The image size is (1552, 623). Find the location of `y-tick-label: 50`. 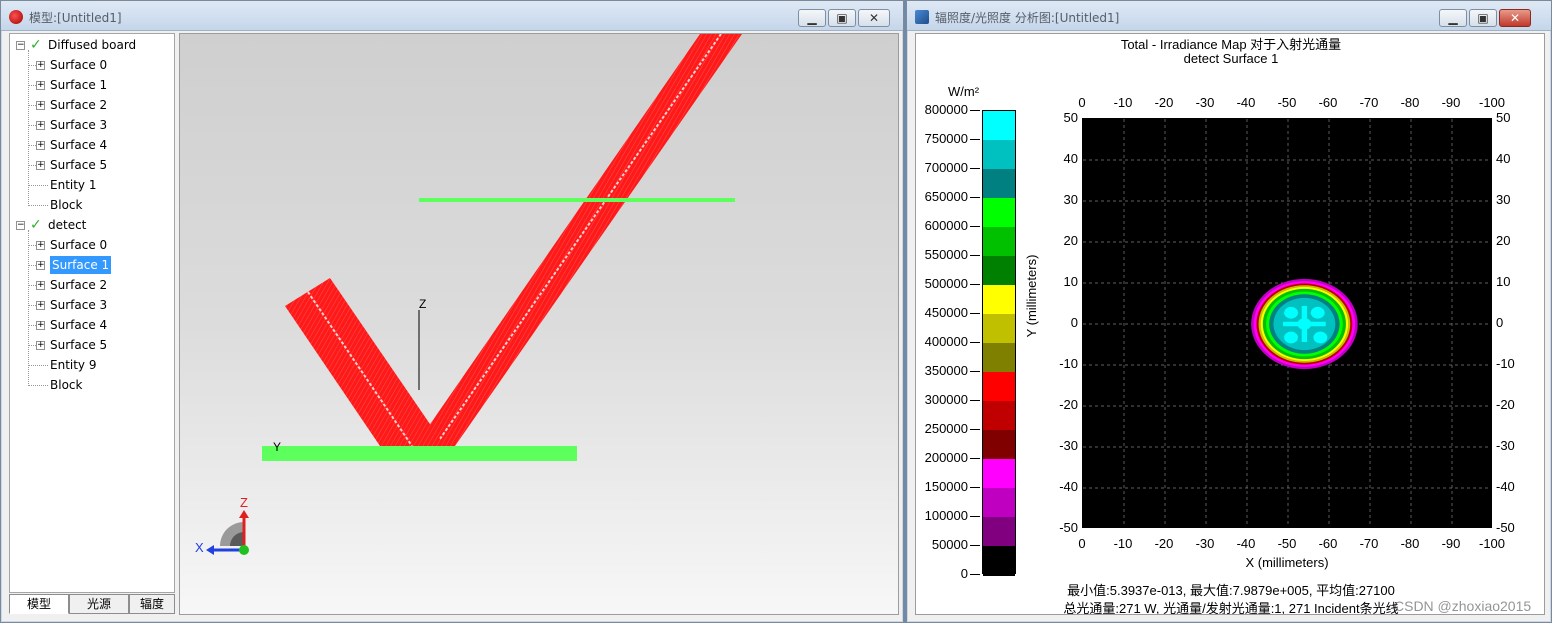

y-tick-label: 50 is located at coordinates (1070, 117).